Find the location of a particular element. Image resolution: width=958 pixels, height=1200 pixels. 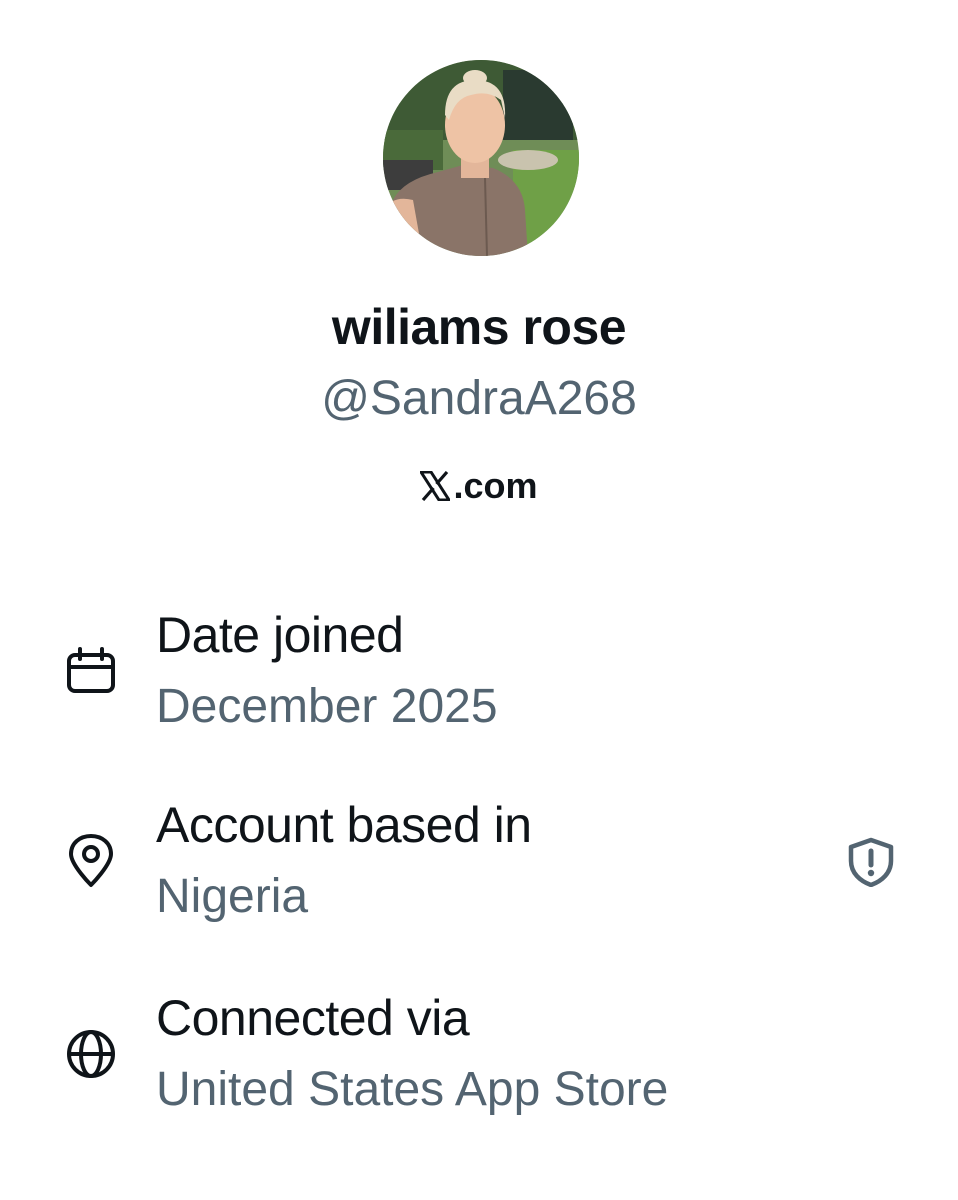

profile-avatar is located at coordinates (481, 158).